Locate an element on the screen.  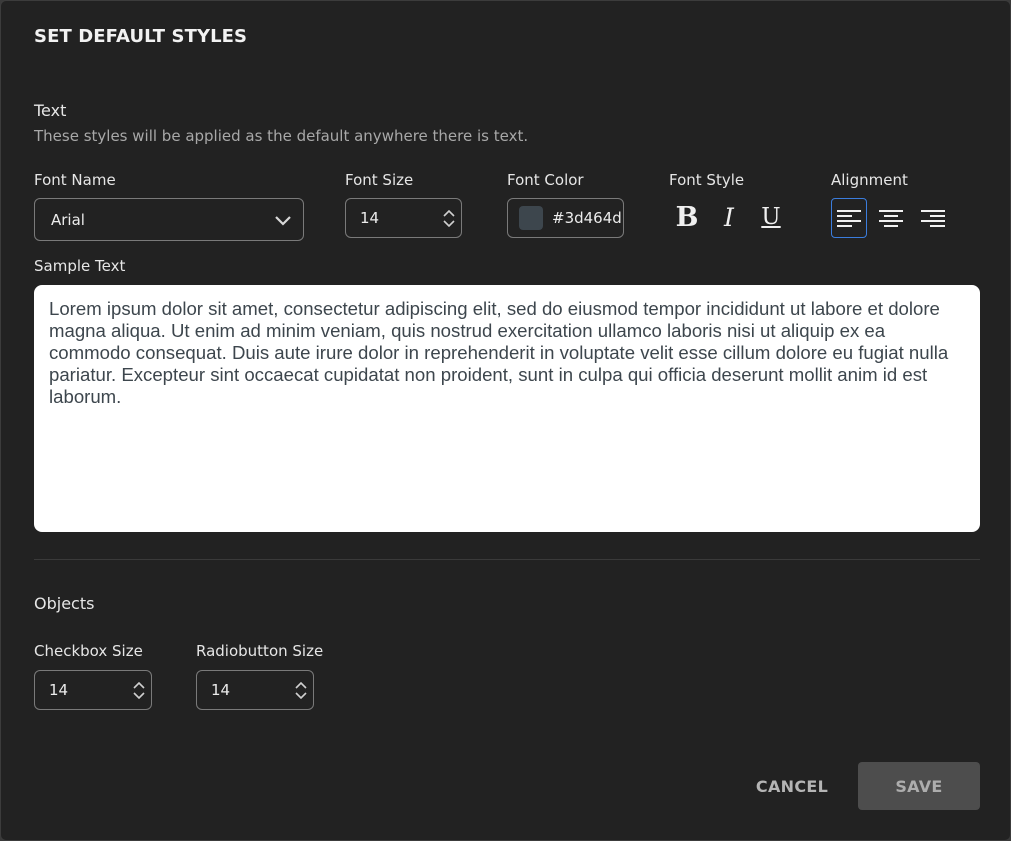
underline-button: U is located at coordinates (771, 217).